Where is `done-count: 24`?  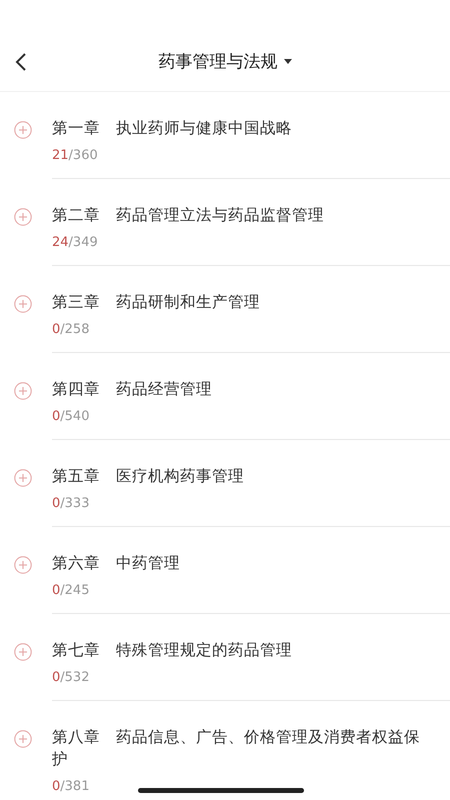
done-count: 24 is located at coordinates (60, 242).